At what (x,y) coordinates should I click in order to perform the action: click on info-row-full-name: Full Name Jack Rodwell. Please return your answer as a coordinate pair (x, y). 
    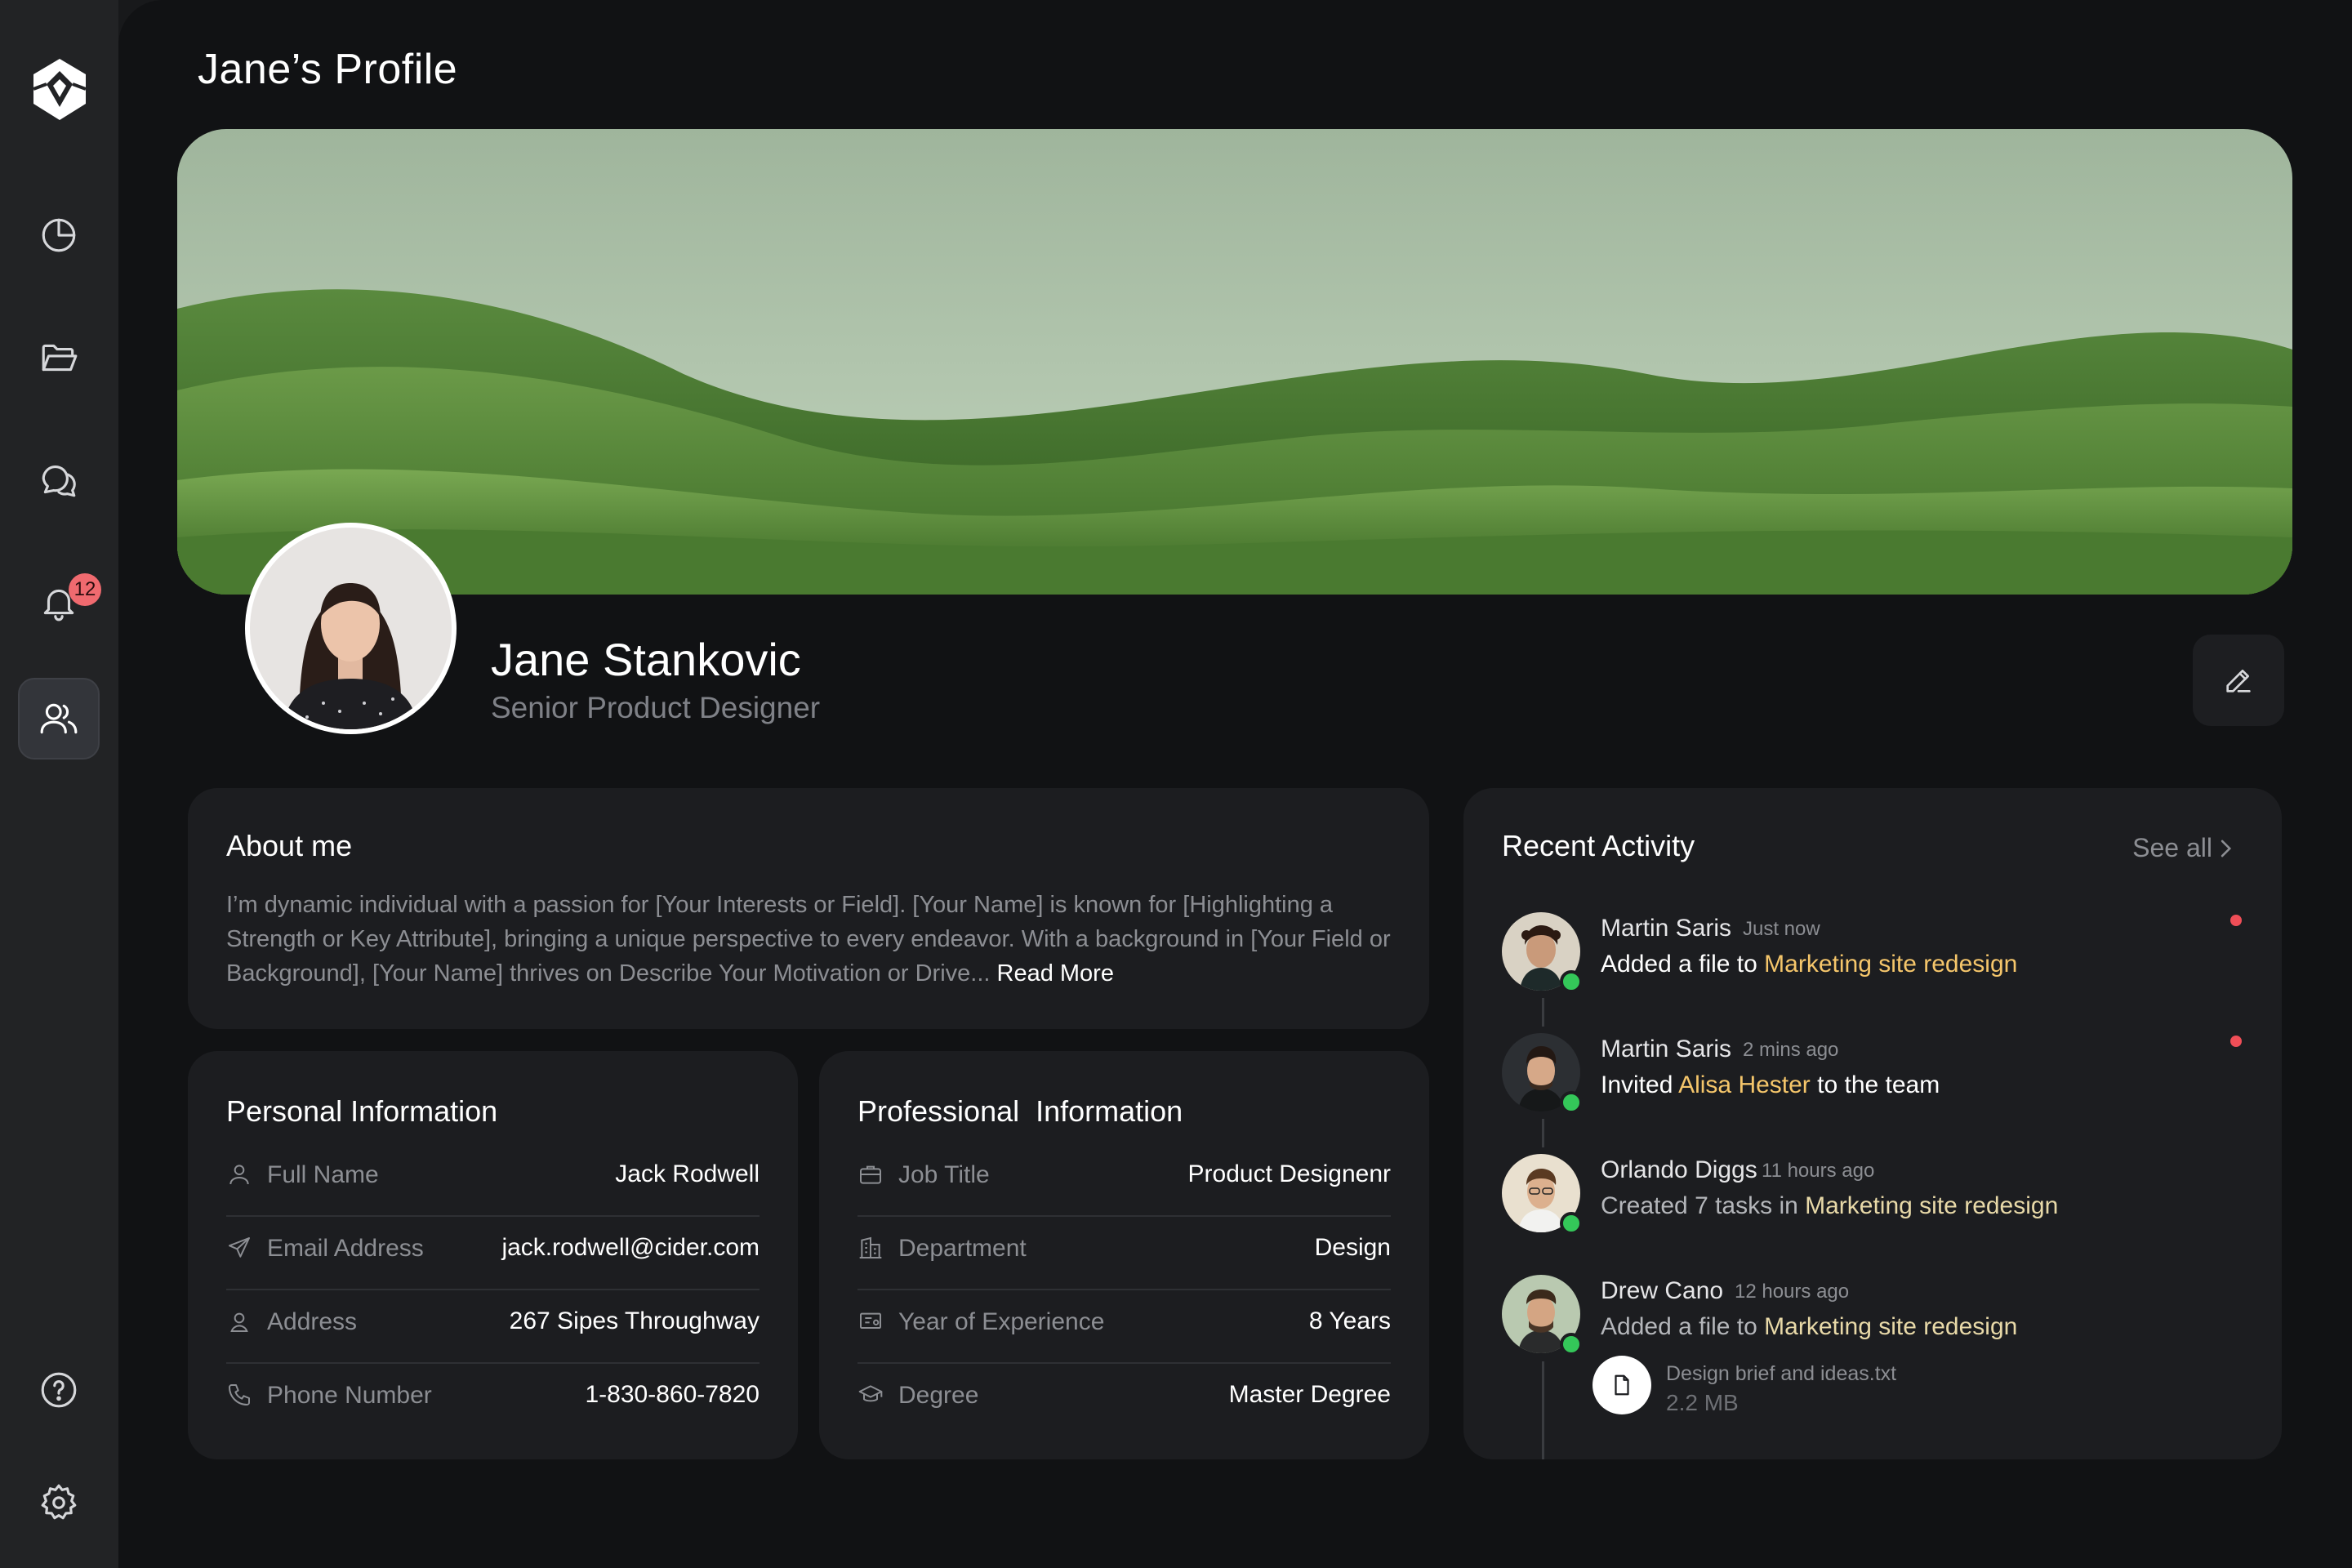
    Looking at the image, I should click on (493, 1180).